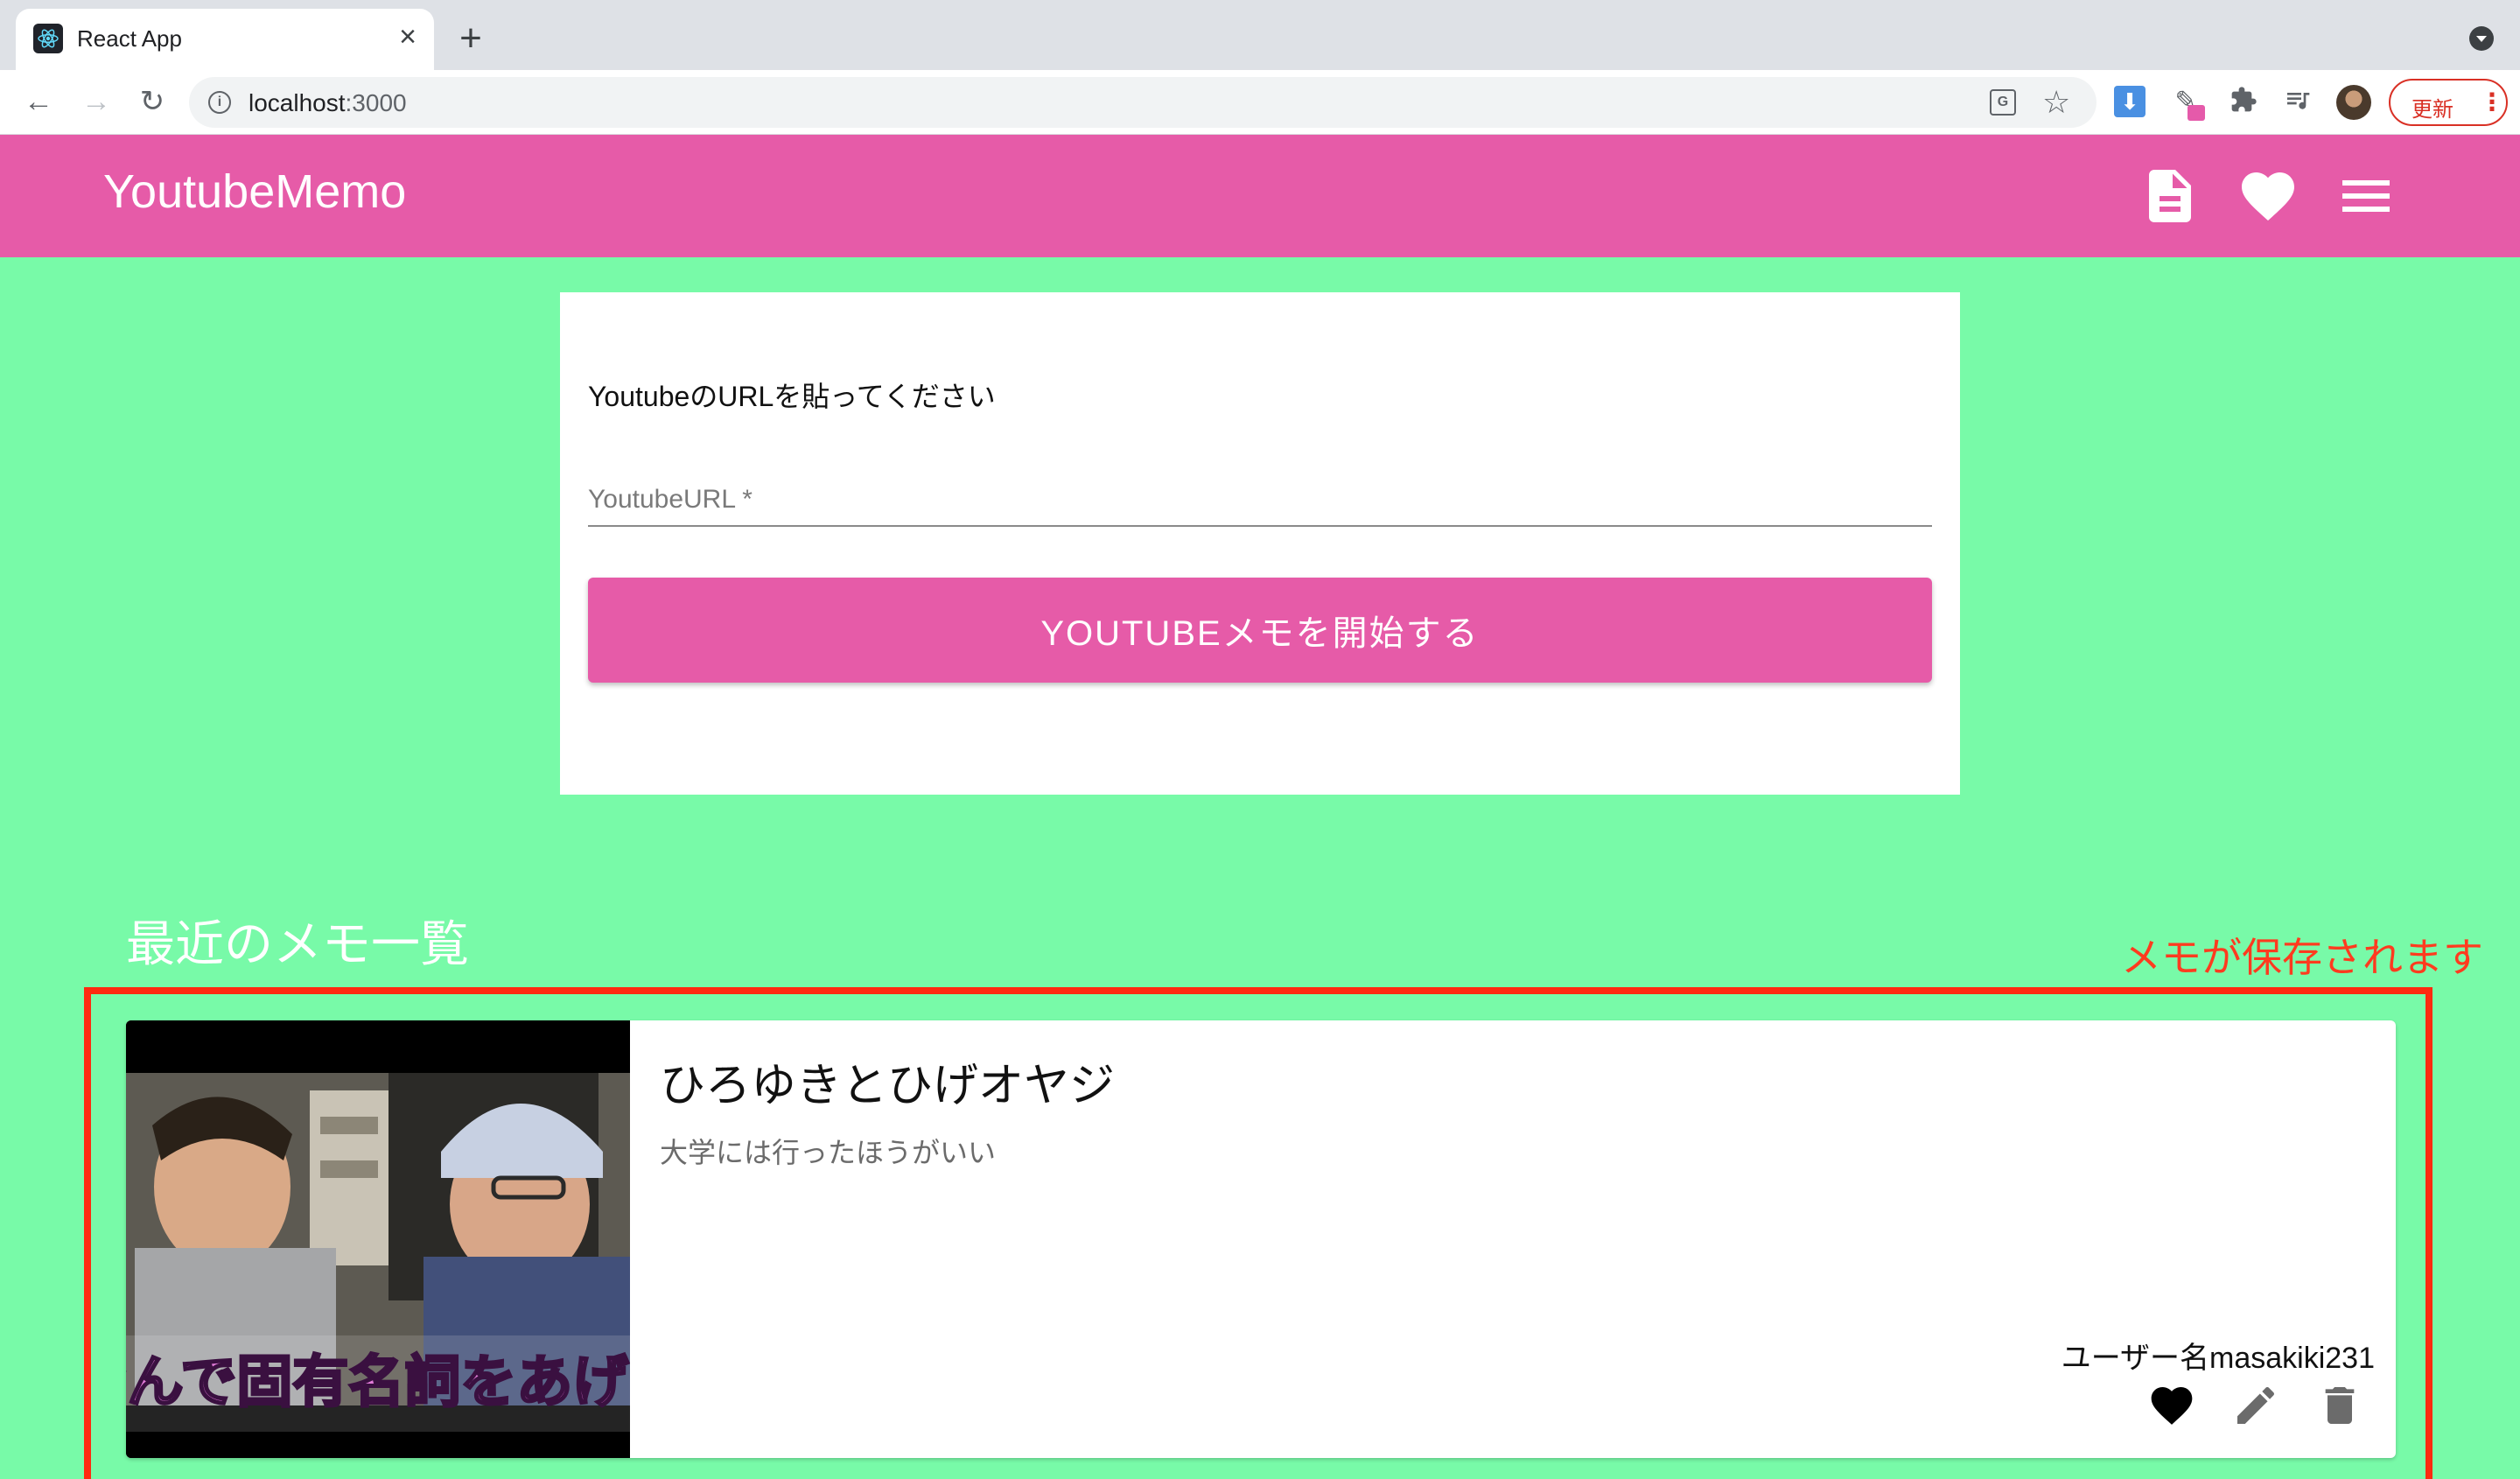 The width and height of the screenshot is (2520, 1479). I want to click on translate-icon: G, so click(2003, 103).